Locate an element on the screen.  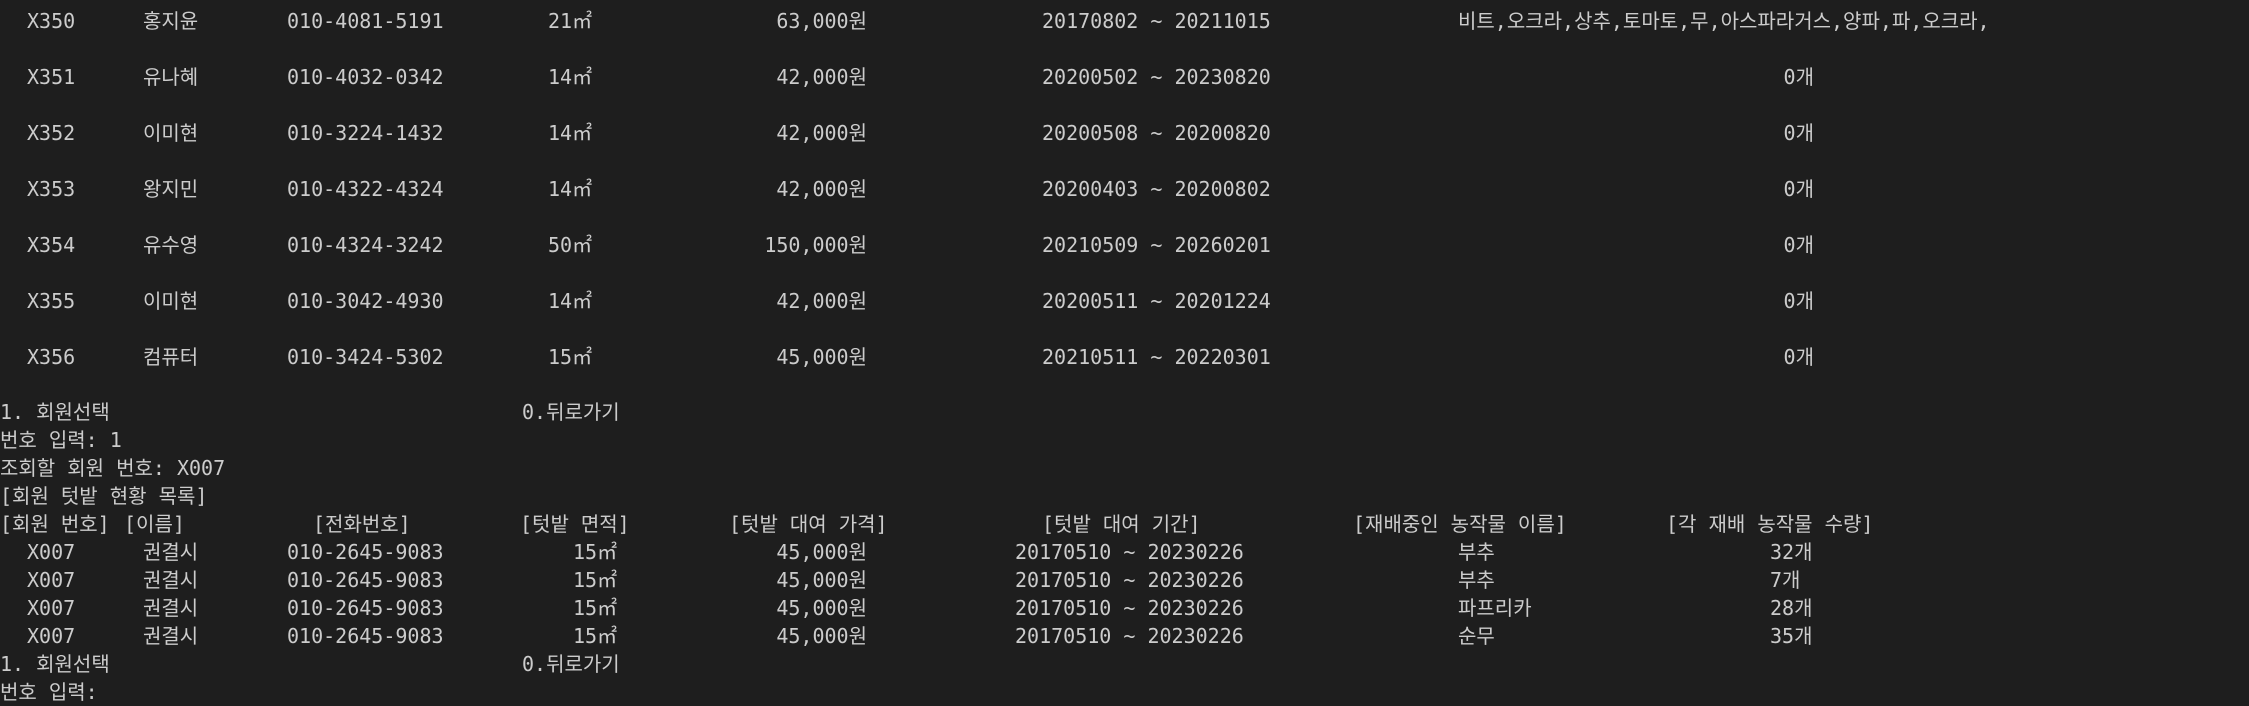
member-name: 유수영 is located at coordinates (171, 245).